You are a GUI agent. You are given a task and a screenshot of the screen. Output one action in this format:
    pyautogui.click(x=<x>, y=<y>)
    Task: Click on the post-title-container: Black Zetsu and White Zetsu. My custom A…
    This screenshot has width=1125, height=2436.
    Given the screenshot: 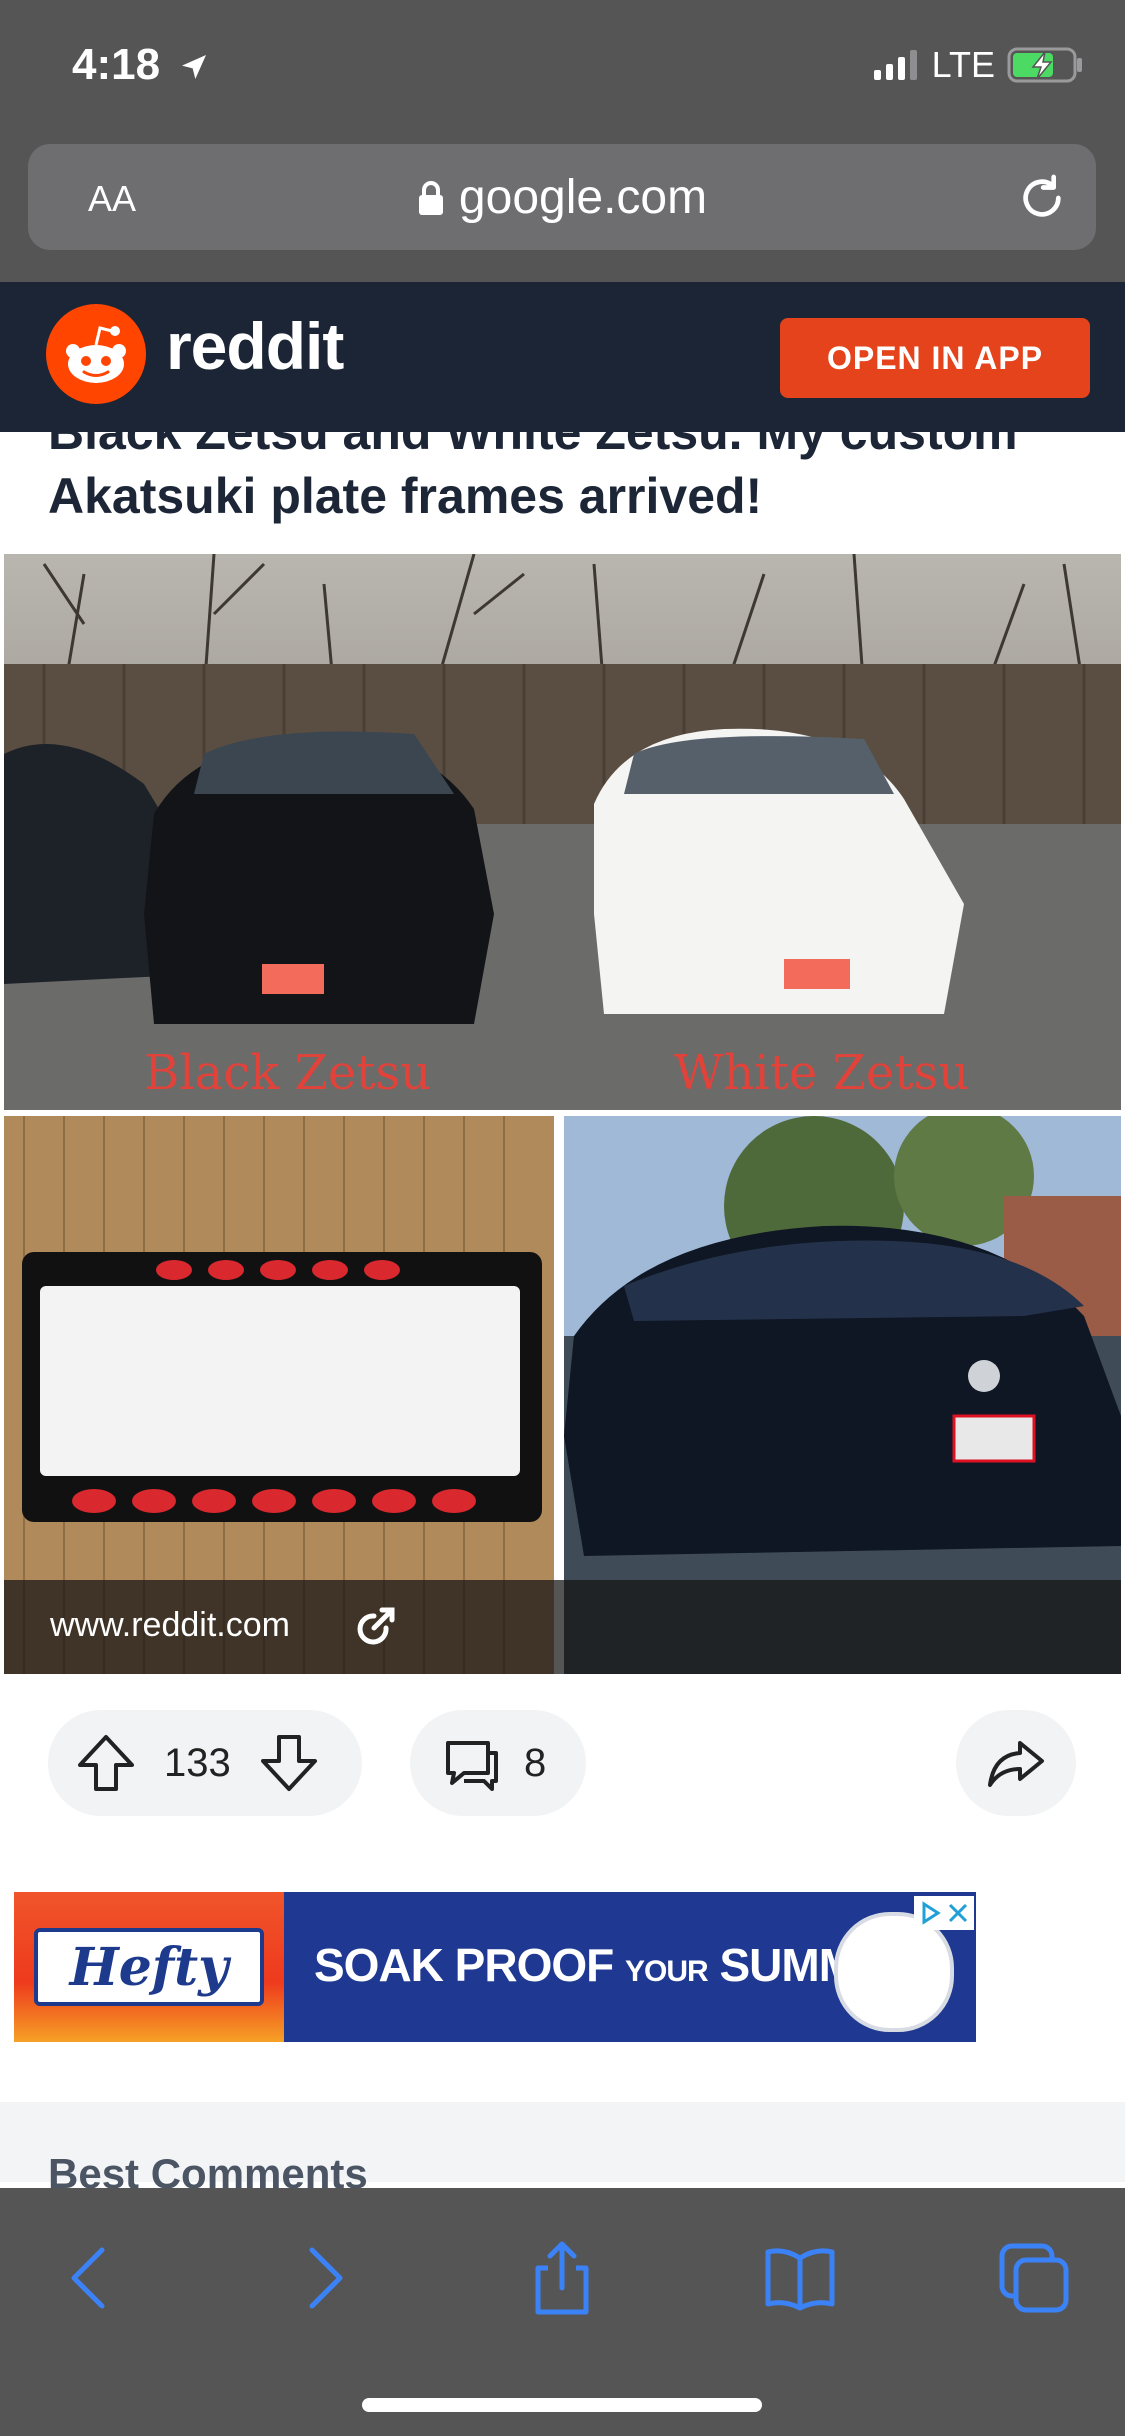 What is the action you would take?
    pyautogui.click(x=562, y=493)
    